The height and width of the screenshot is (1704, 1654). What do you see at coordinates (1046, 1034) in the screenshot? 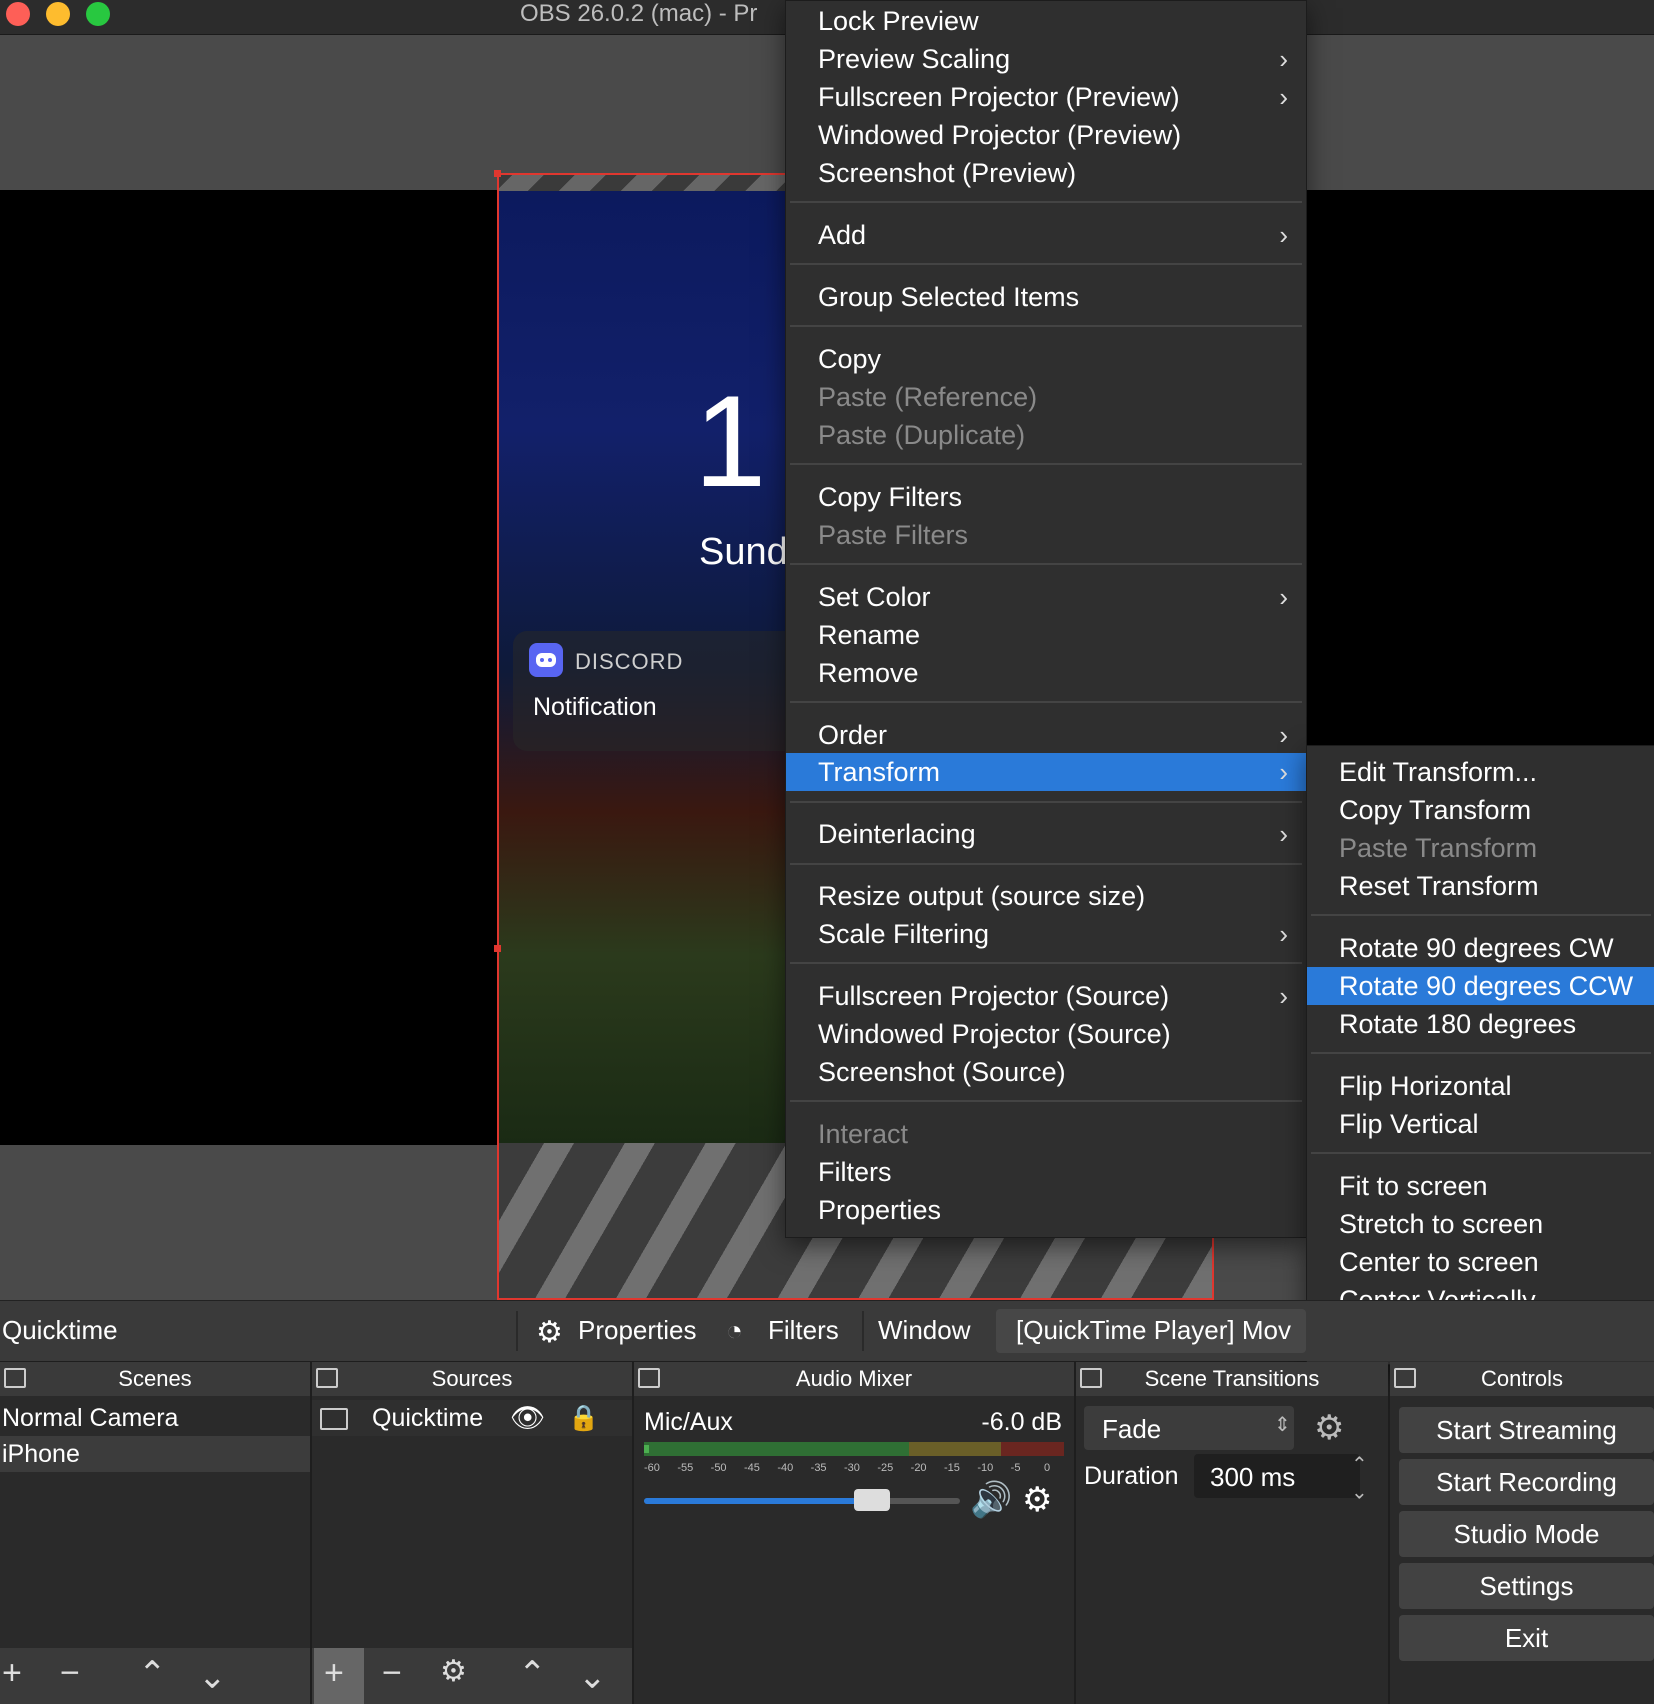
I see `menu-item-windowed-projector-source: Windowed Projector (Source)` at bounding box center [1046, 1034].